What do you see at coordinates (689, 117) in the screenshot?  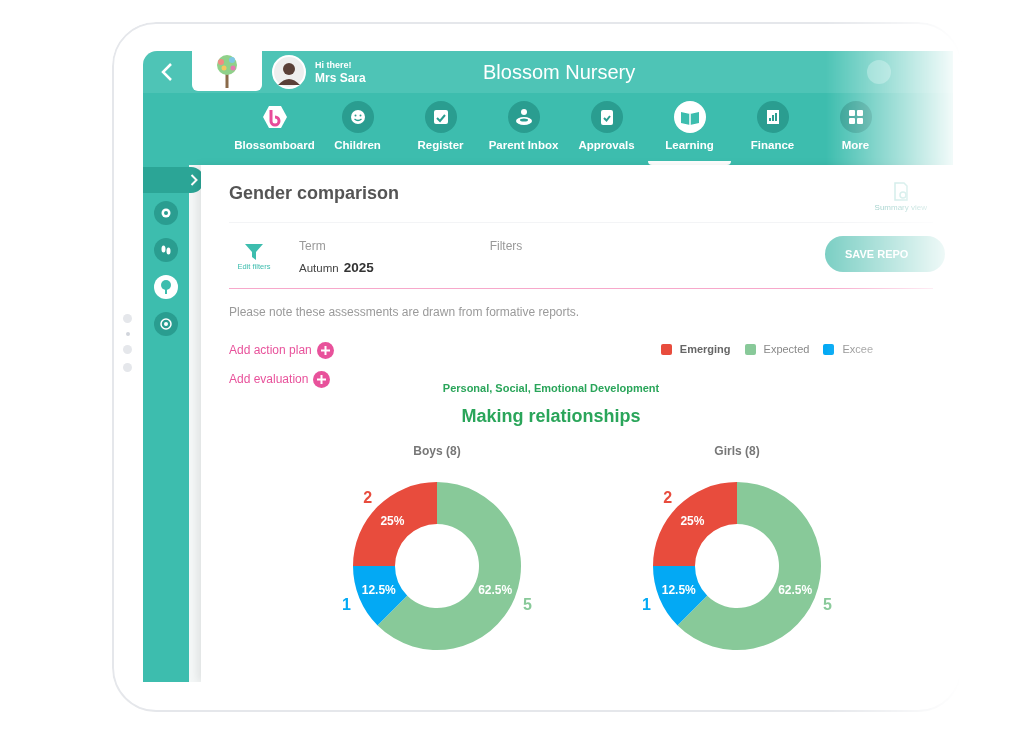 I see `book-icon` at bounding box center [689, 117].